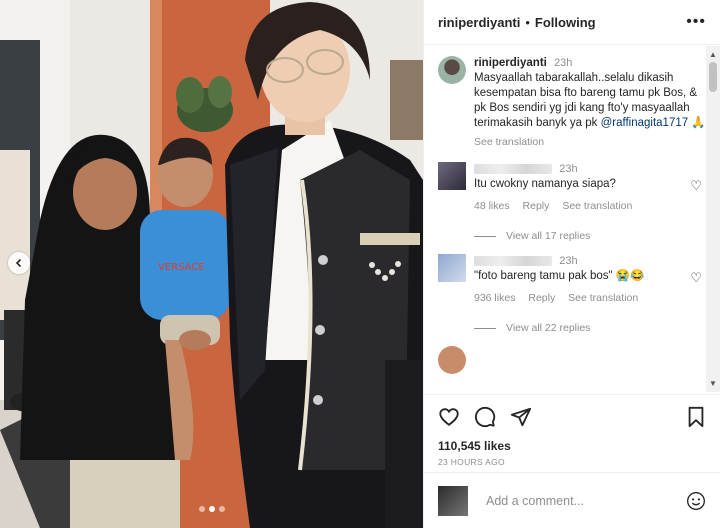 This screenshot has width=720, height=528. Describe the element at coordinates (510, 63) in the screenshot. I see `caption-username: riniperdiyanti` at that location.